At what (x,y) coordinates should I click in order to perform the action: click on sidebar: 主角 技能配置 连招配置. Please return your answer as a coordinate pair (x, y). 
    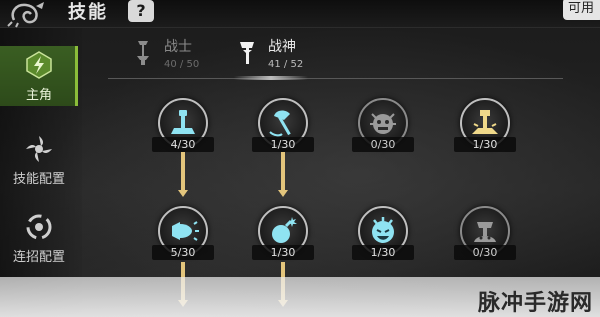
    Looking at the image, I should click on (41, 172).